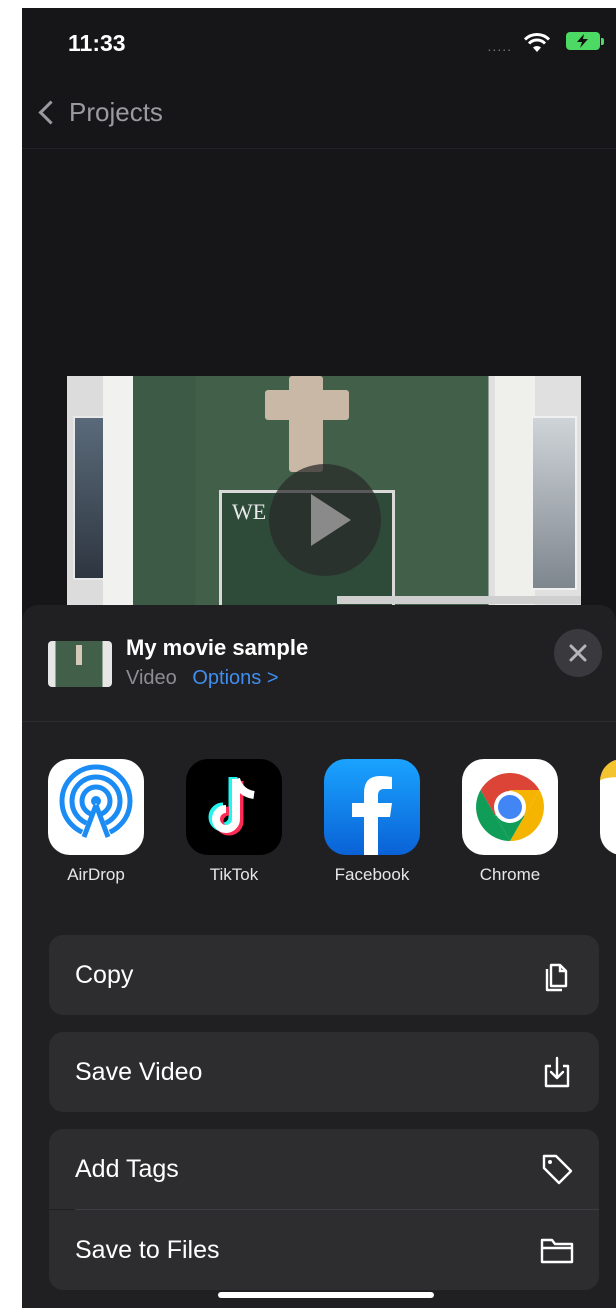  I want to click on preview-rail, so click(459, 600).